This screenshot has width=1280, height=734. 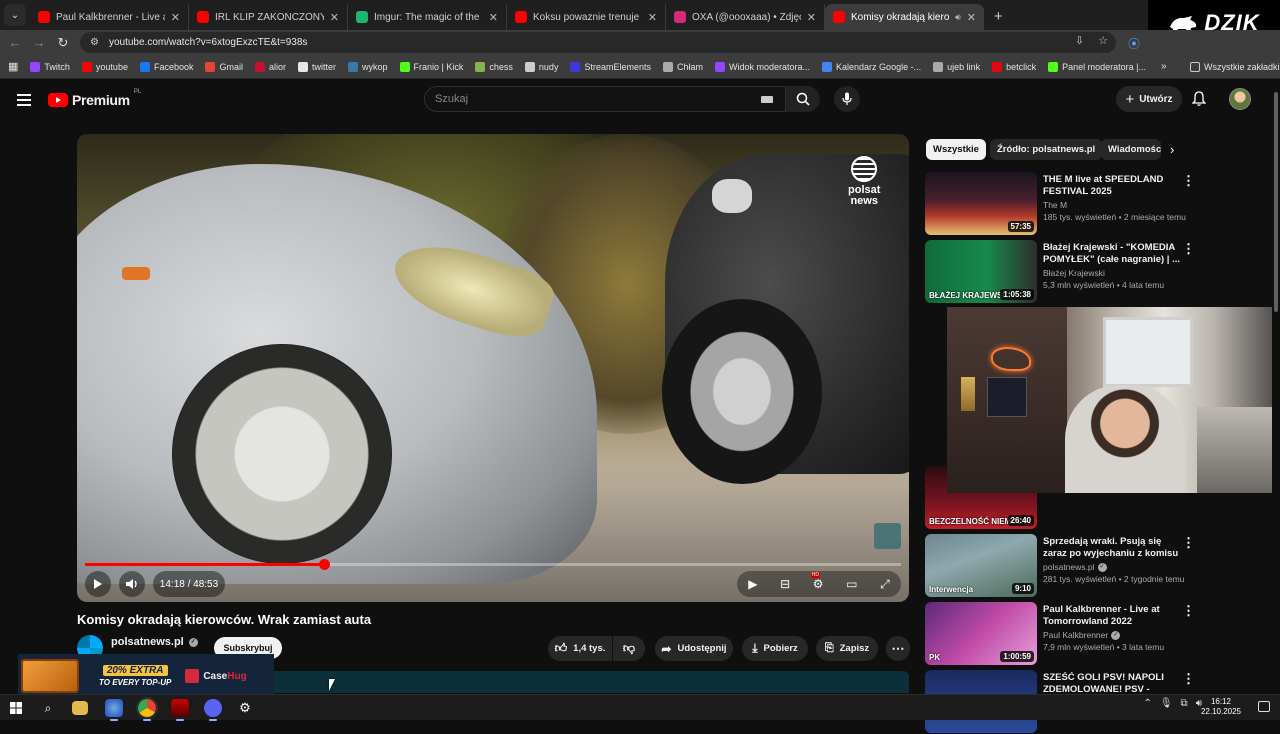 What do you see at coordinates (605, 99) in the screenshot?
I see `search-input: Szukaj` at bounding box center [605, 99].